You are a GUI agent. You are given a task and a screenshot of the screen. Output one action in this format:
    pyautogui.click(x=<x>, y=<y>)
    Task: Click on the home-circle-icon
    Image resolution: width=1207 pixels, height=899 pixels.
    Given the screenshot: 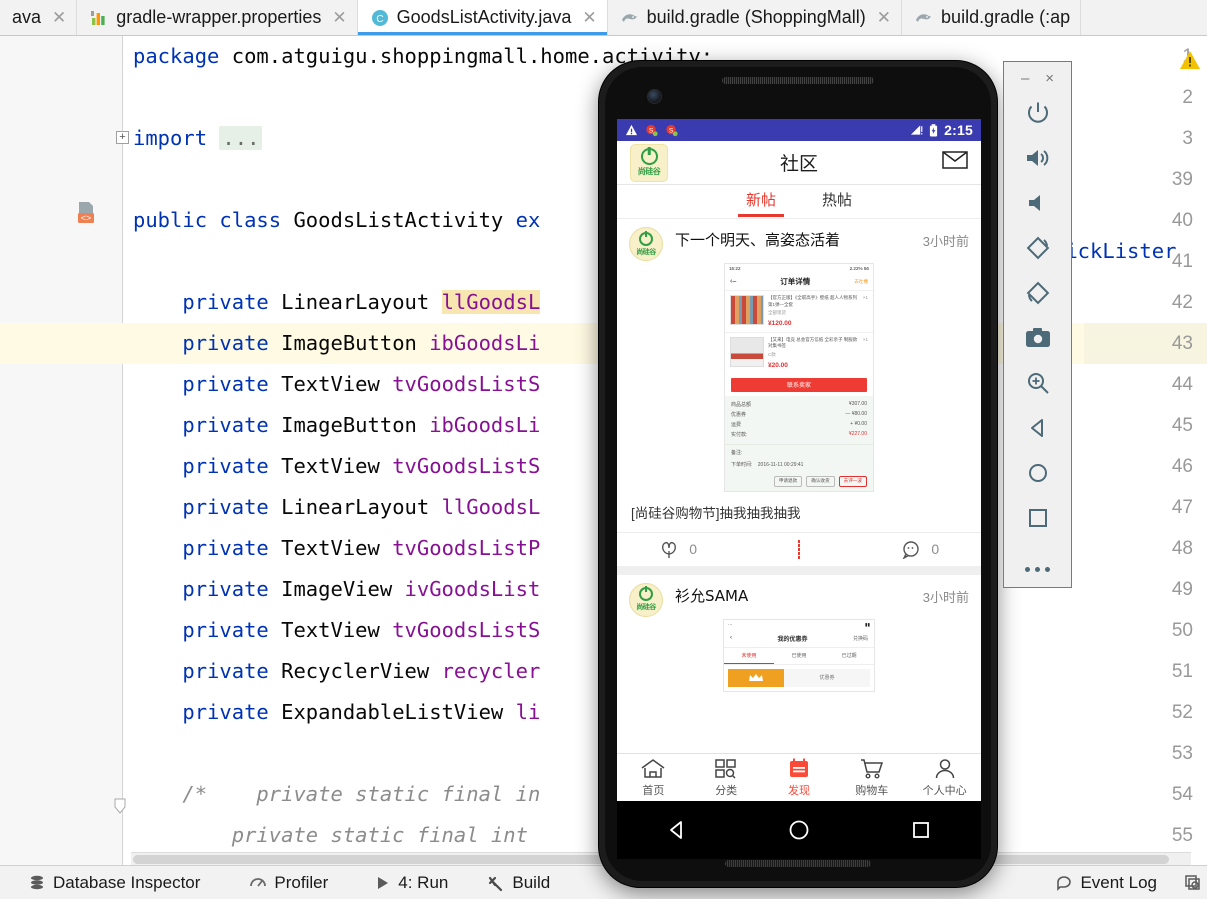 What is the action you would take?
    pyautogui.click(x=1037, y=472)
    